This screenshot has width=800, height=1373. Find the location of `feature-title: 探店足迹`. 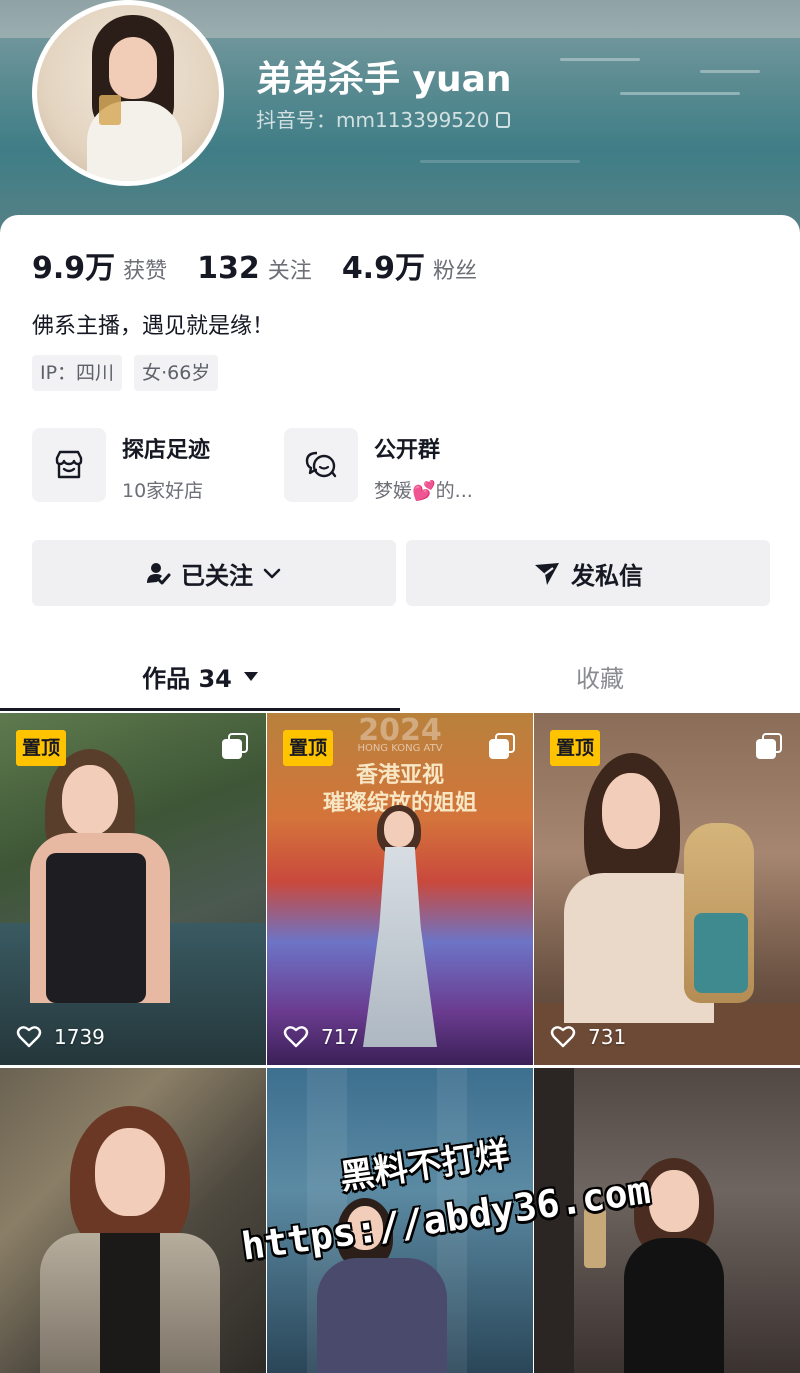

feature-title: 探店足迹 is located at coordinates (166, 450).